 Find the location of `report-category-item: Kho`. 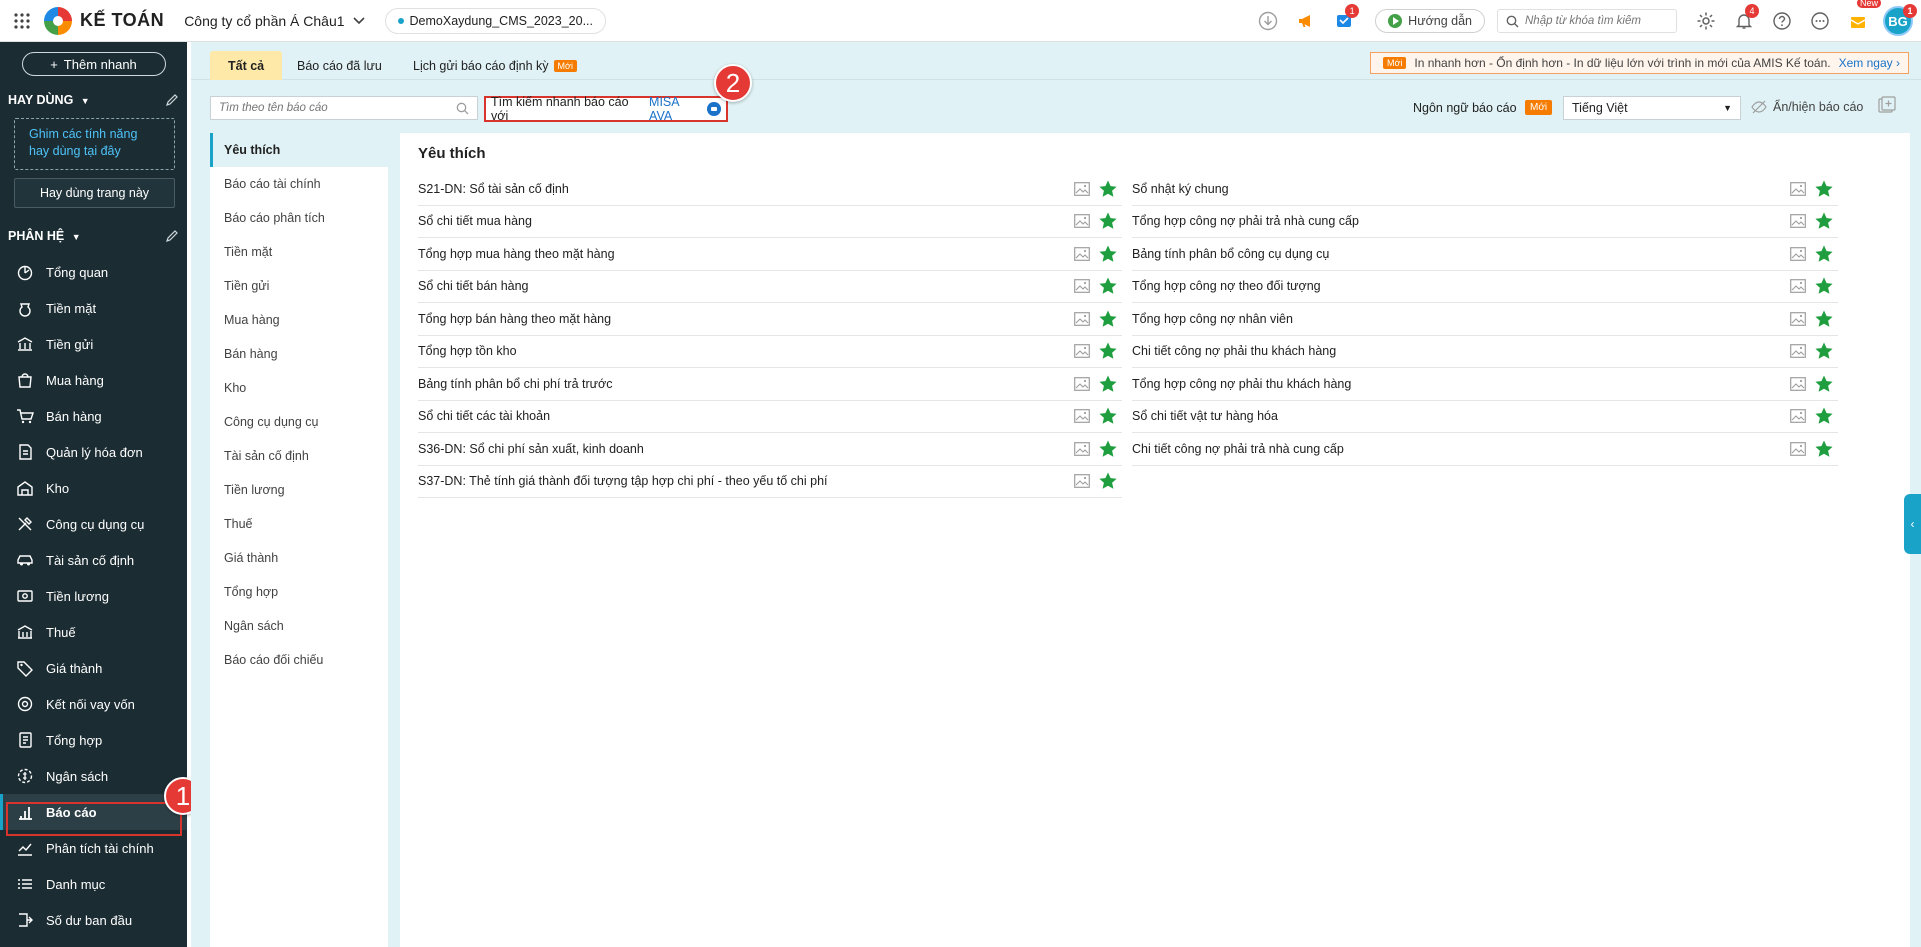

report-category-item: Kho is located at coordinates (299, 388).